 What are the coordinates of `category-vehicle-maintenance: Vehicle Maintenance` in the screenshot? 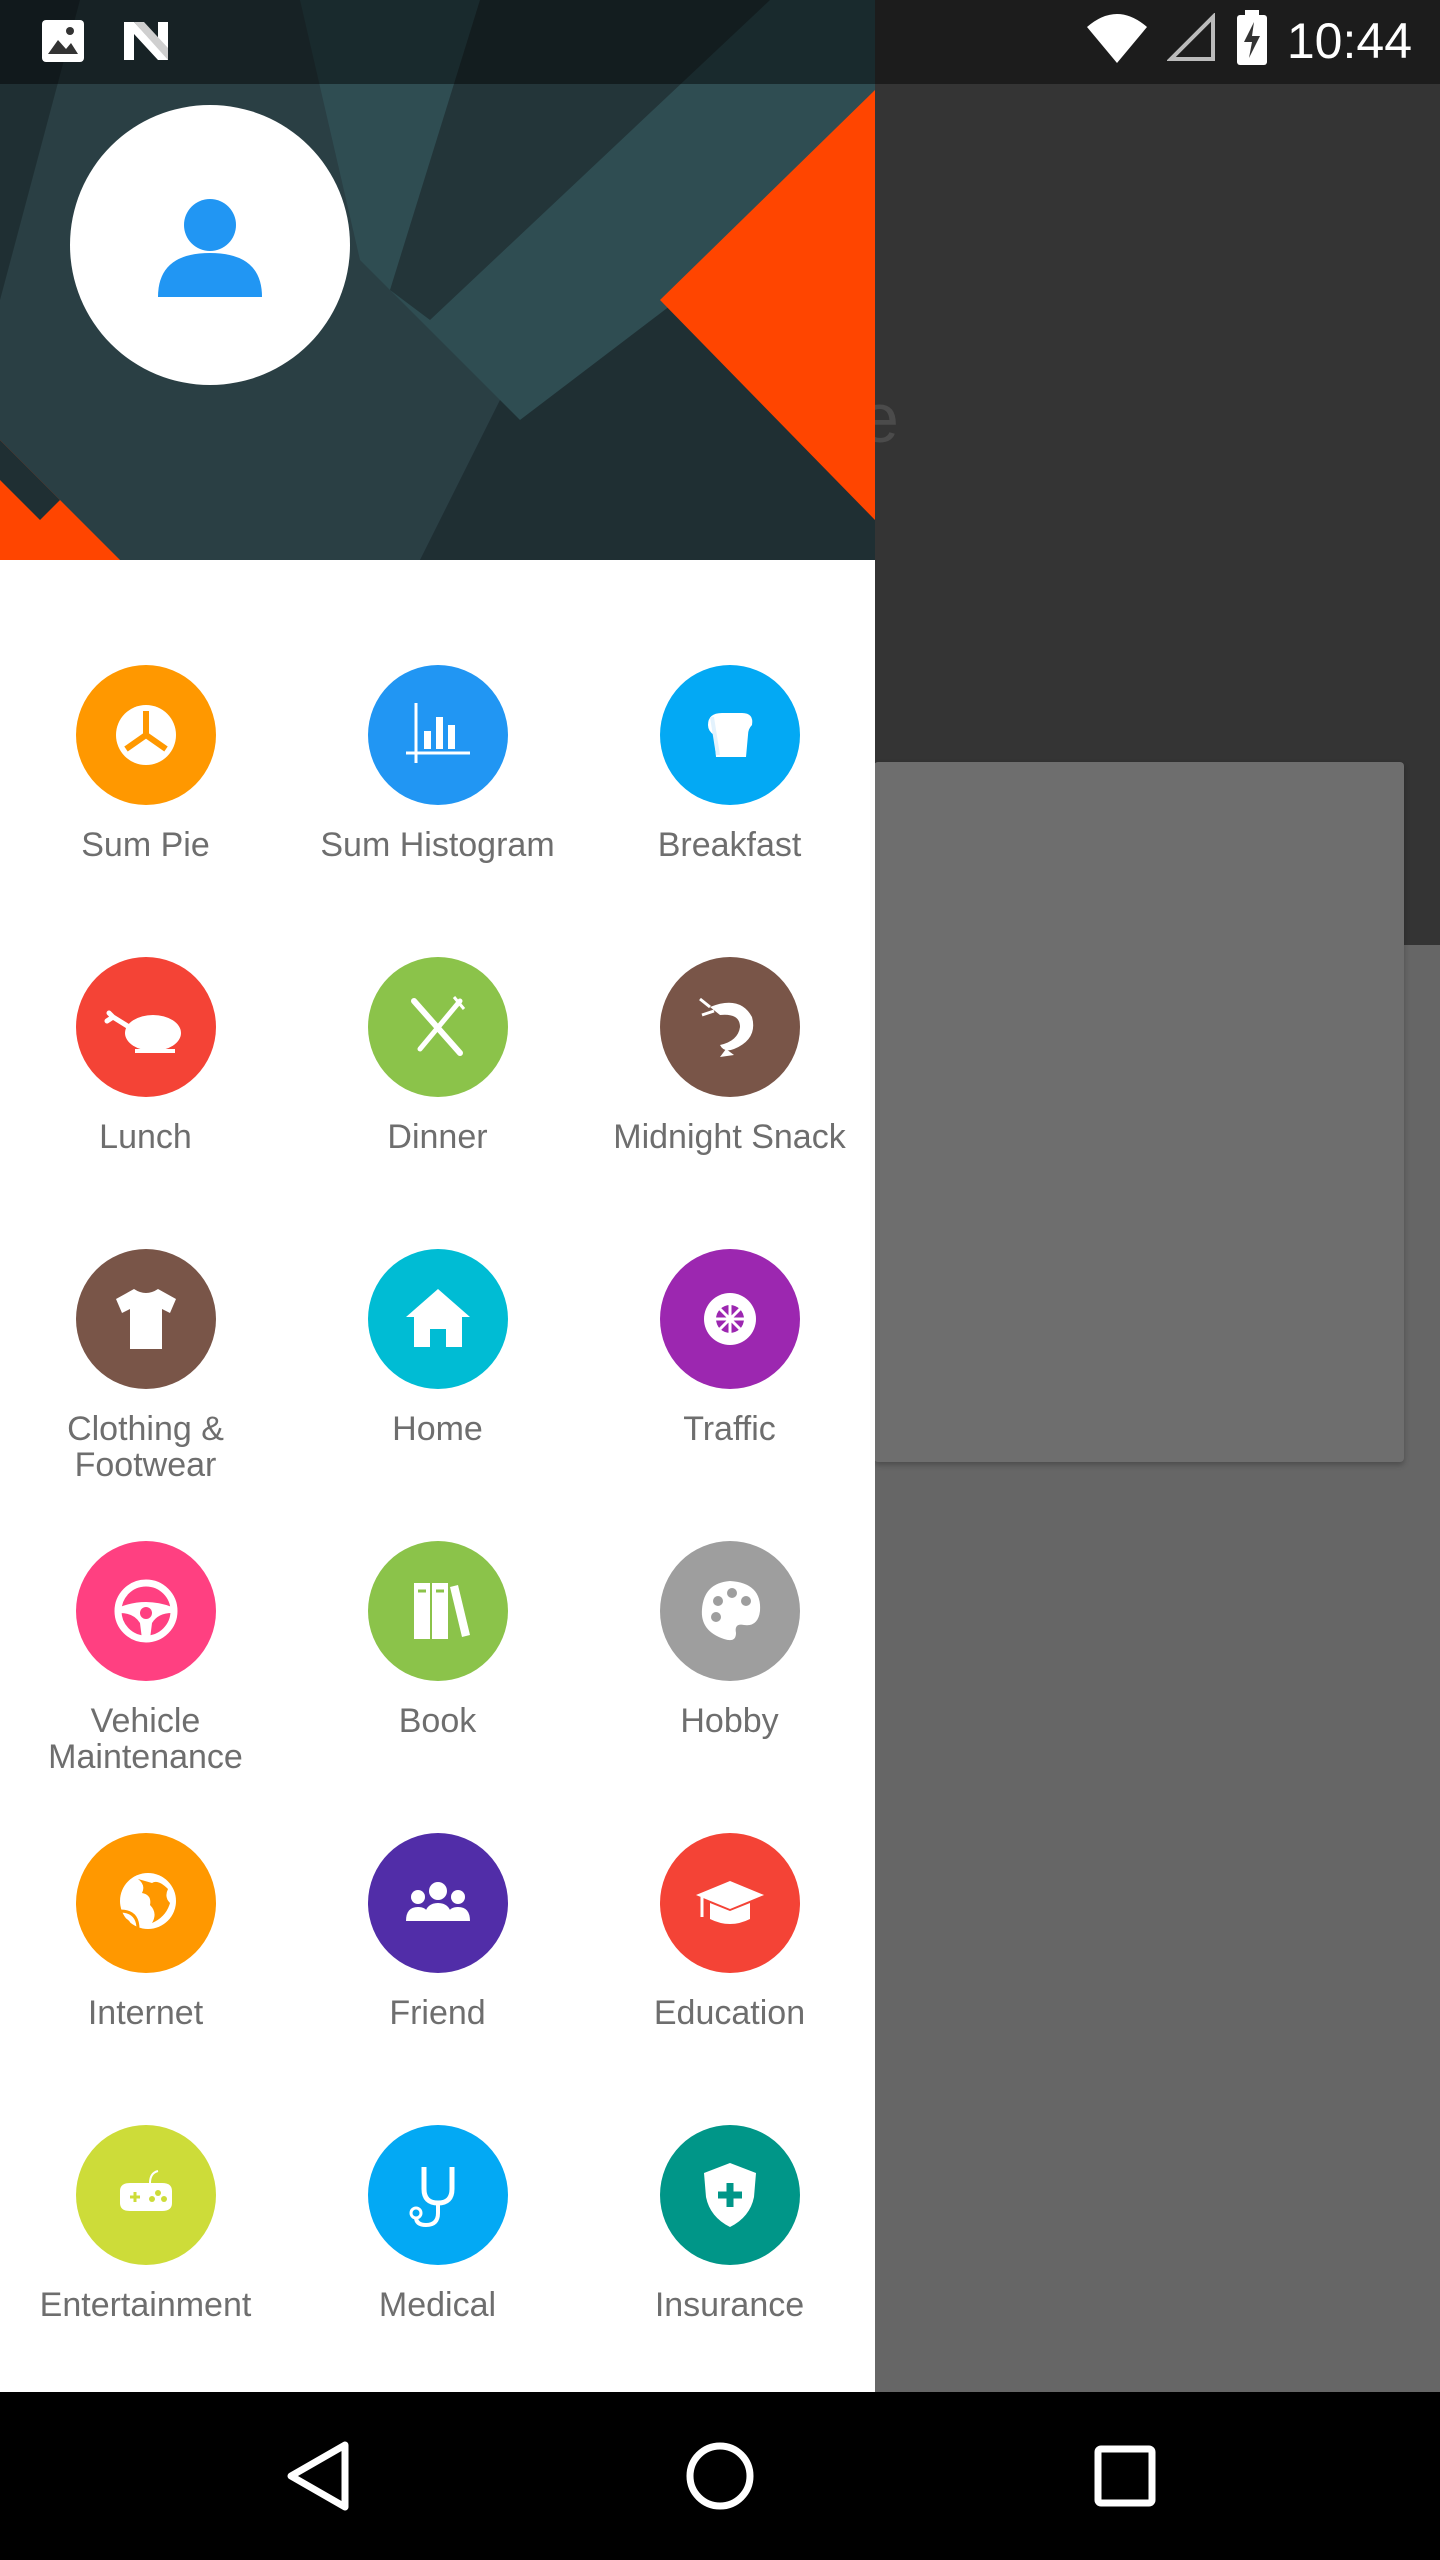 It's located at (145, 1676).